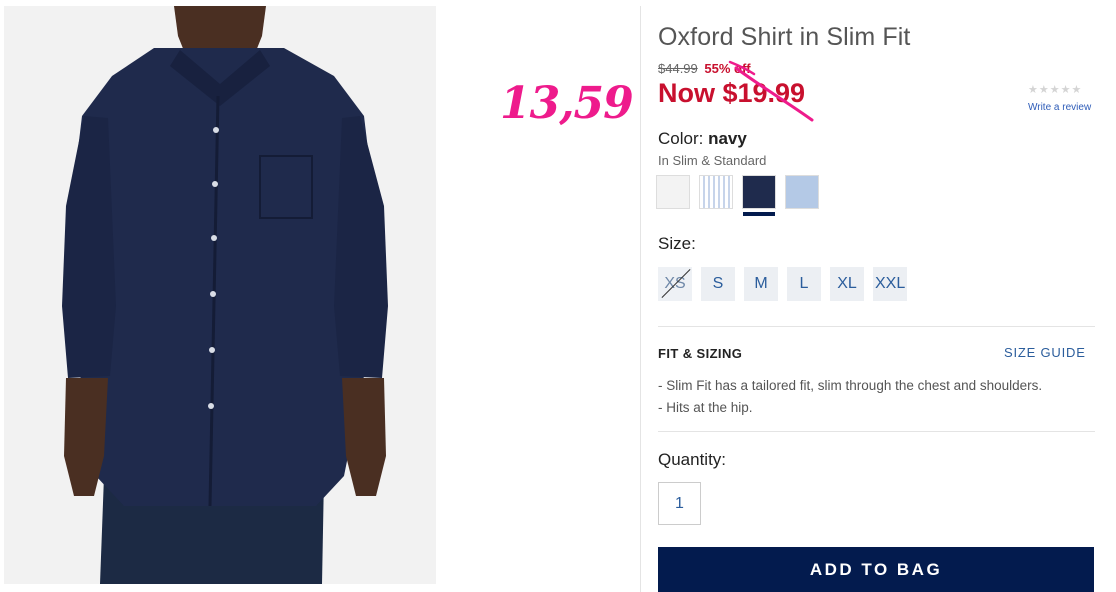 The width and height of the screenshot is (1116, 592). I want to click on size-l-button: L, so click(804, 284).